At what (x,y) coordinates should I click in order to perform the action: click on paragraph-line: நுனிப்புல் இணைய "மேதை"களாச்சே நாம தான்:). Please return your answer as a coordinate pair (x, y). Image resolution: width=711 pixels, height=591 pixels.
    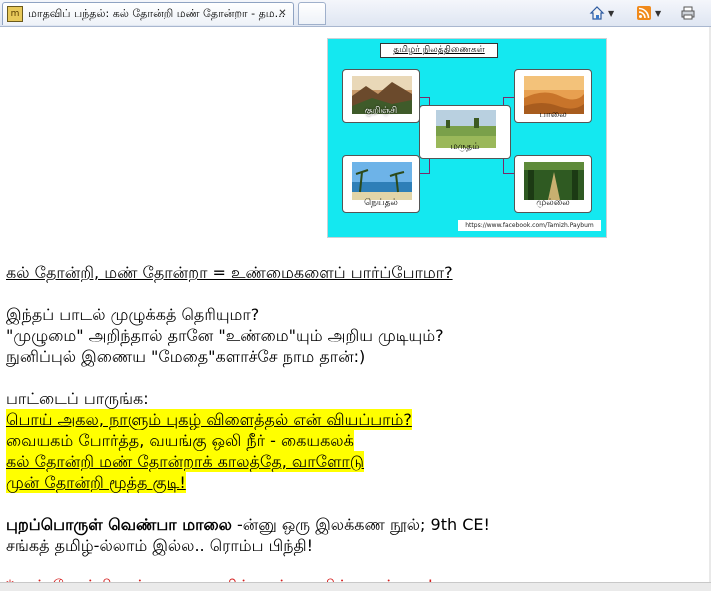
    Looking at the image, I should click on (186, 356).